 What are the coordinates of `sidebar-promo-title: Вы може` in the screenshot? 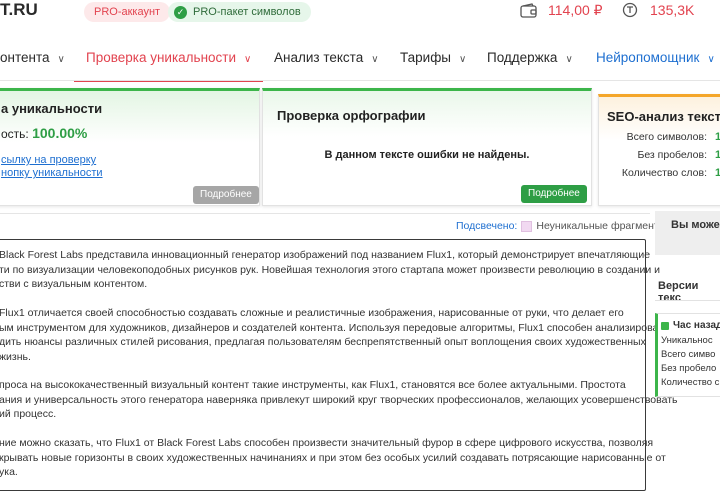 It's located at (695, 225).